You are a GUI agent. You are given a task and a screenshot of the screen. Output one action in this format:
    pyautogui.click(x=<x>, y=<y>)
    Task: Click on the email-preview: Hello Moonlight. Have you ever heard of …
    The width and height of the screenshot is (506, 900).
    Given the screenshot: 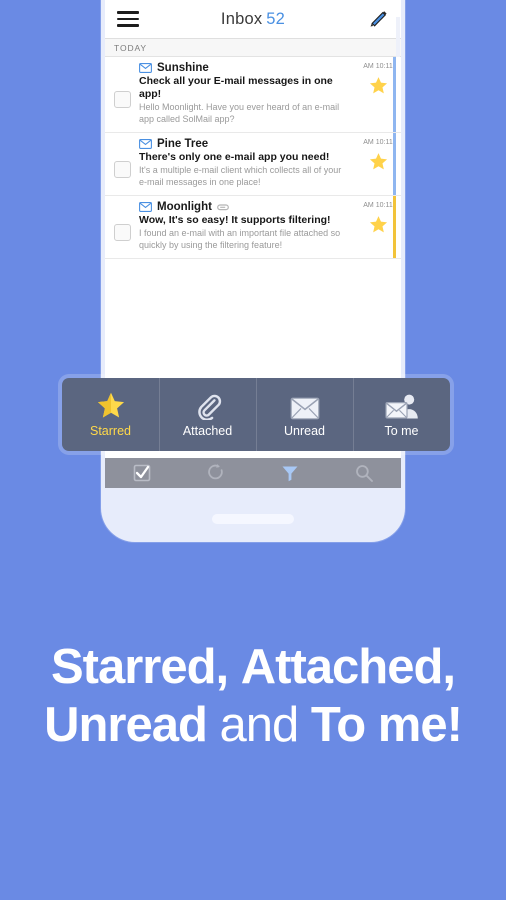 What is the action you would take?
    pyautogui.click(x=239, y=113)
    